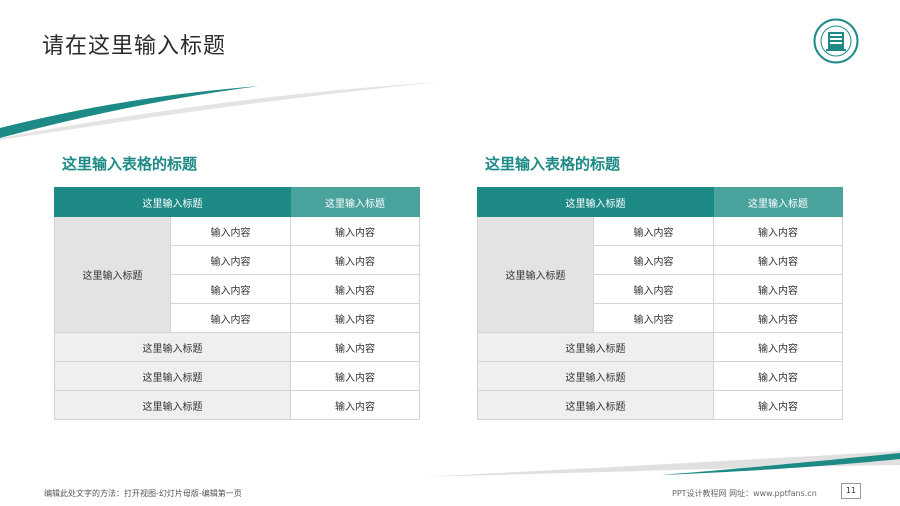 This screenshot has width=900, height=506. What do you see at coordinates (836, 41) in the screenshot?
I see `university-logo-icon` at bounding box center [836, 41].